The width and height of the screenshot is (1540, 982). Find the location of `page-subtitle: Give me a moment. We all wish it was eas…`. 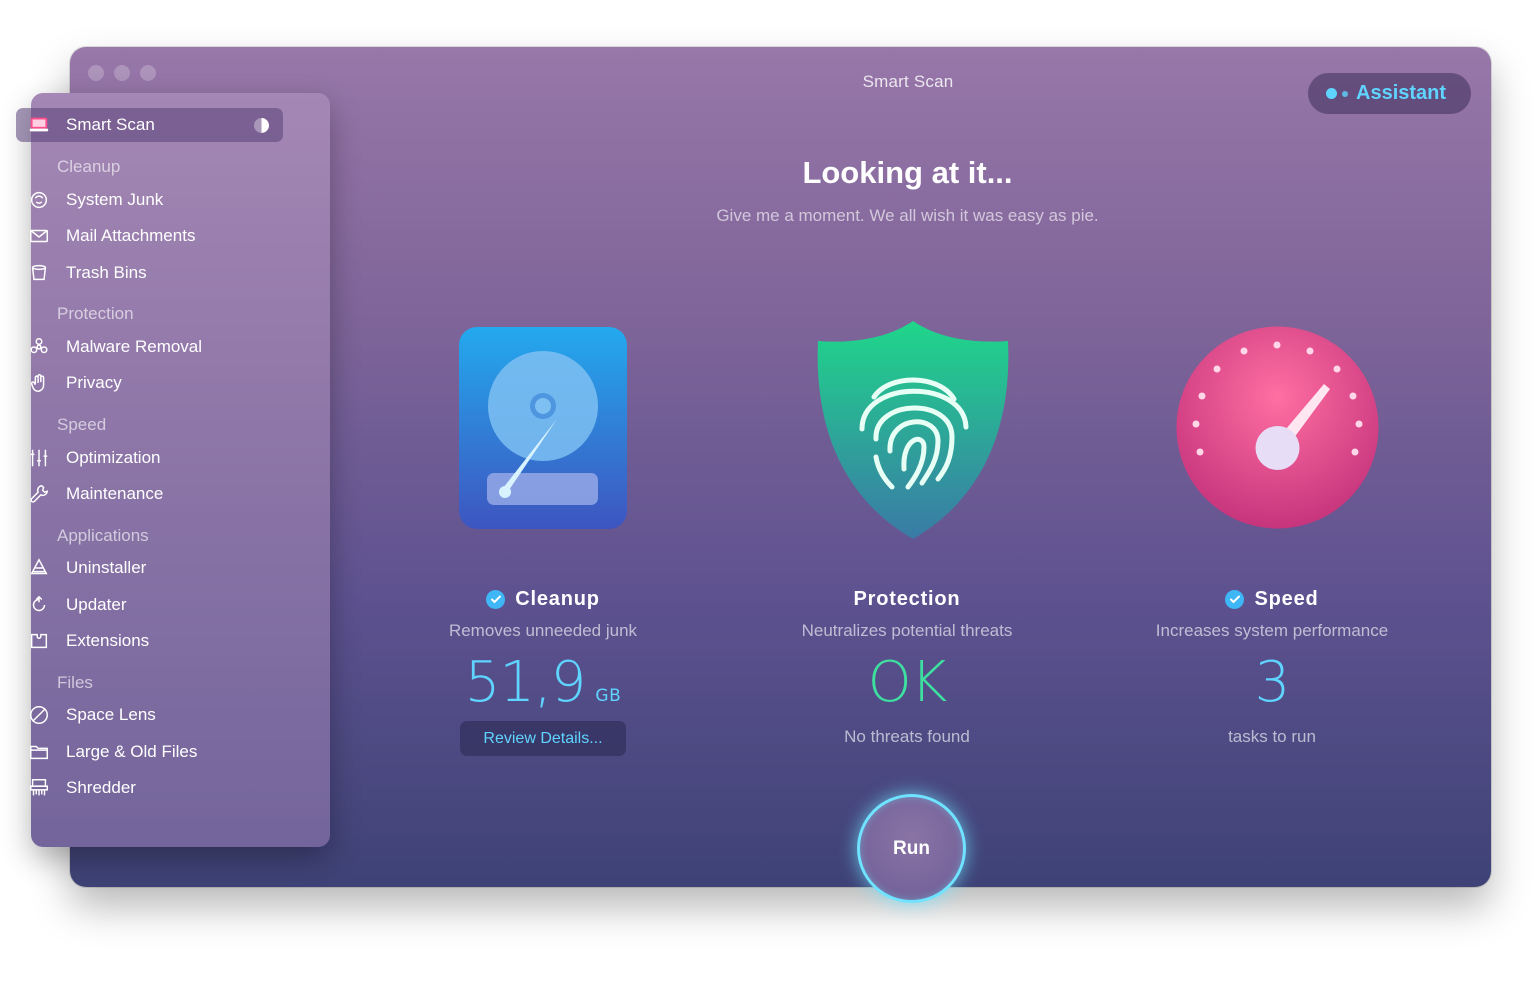

page-subtitle: Give me a moment. We all wish it was eas… is located at coordinates (907, 215).